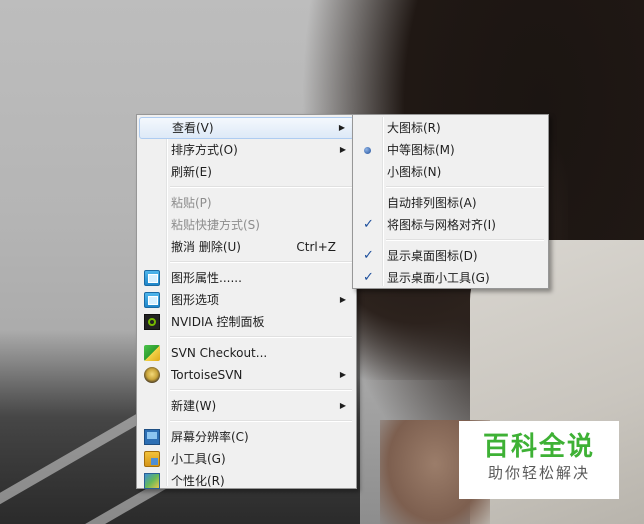  What do you see at coordinates (432, 203) in the screenshot?
I see `menu-item-label: 自动排列图标(A)` at bounding box center [432, 203].